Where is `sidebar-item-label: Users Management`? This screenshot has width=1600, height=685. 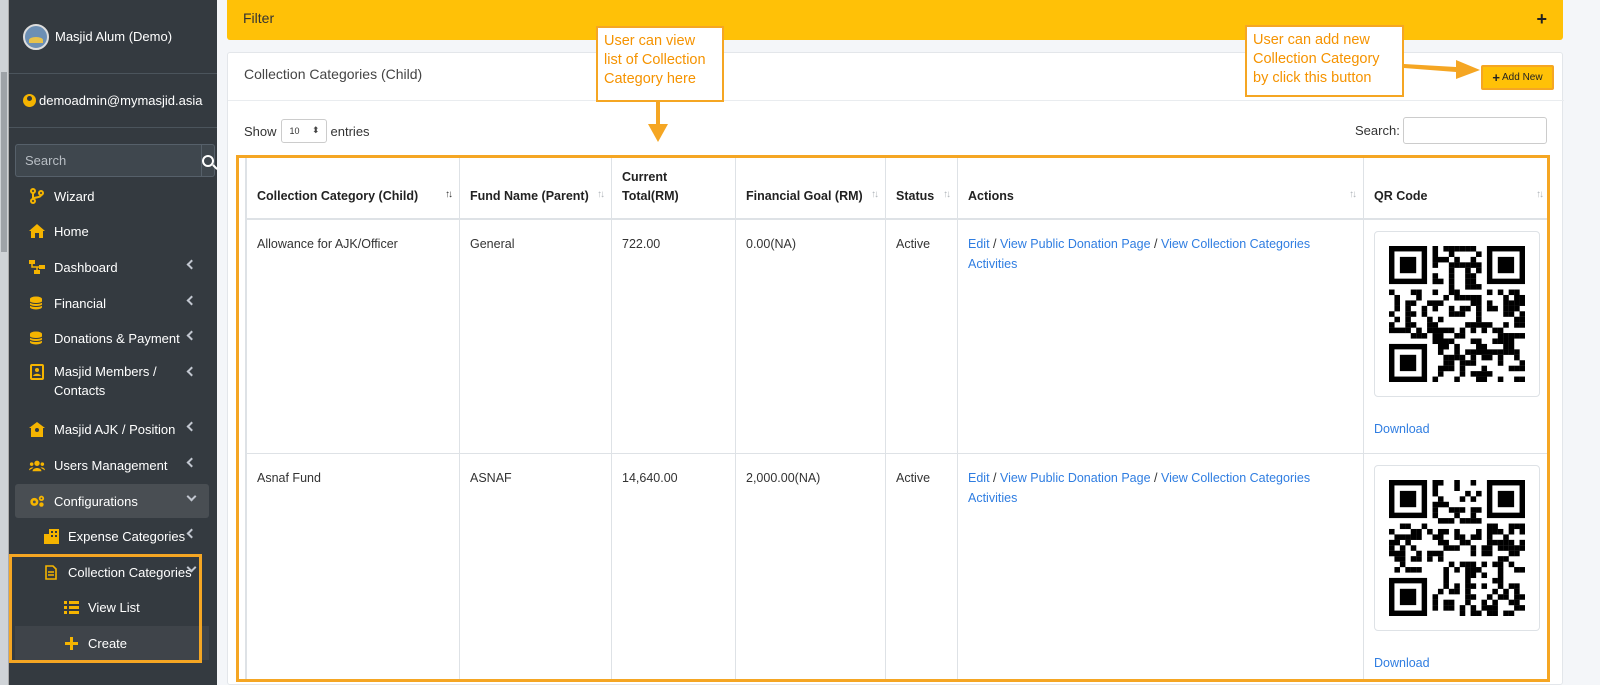 sidebar-item-label: Users Management is located at coordinates (111, 465).